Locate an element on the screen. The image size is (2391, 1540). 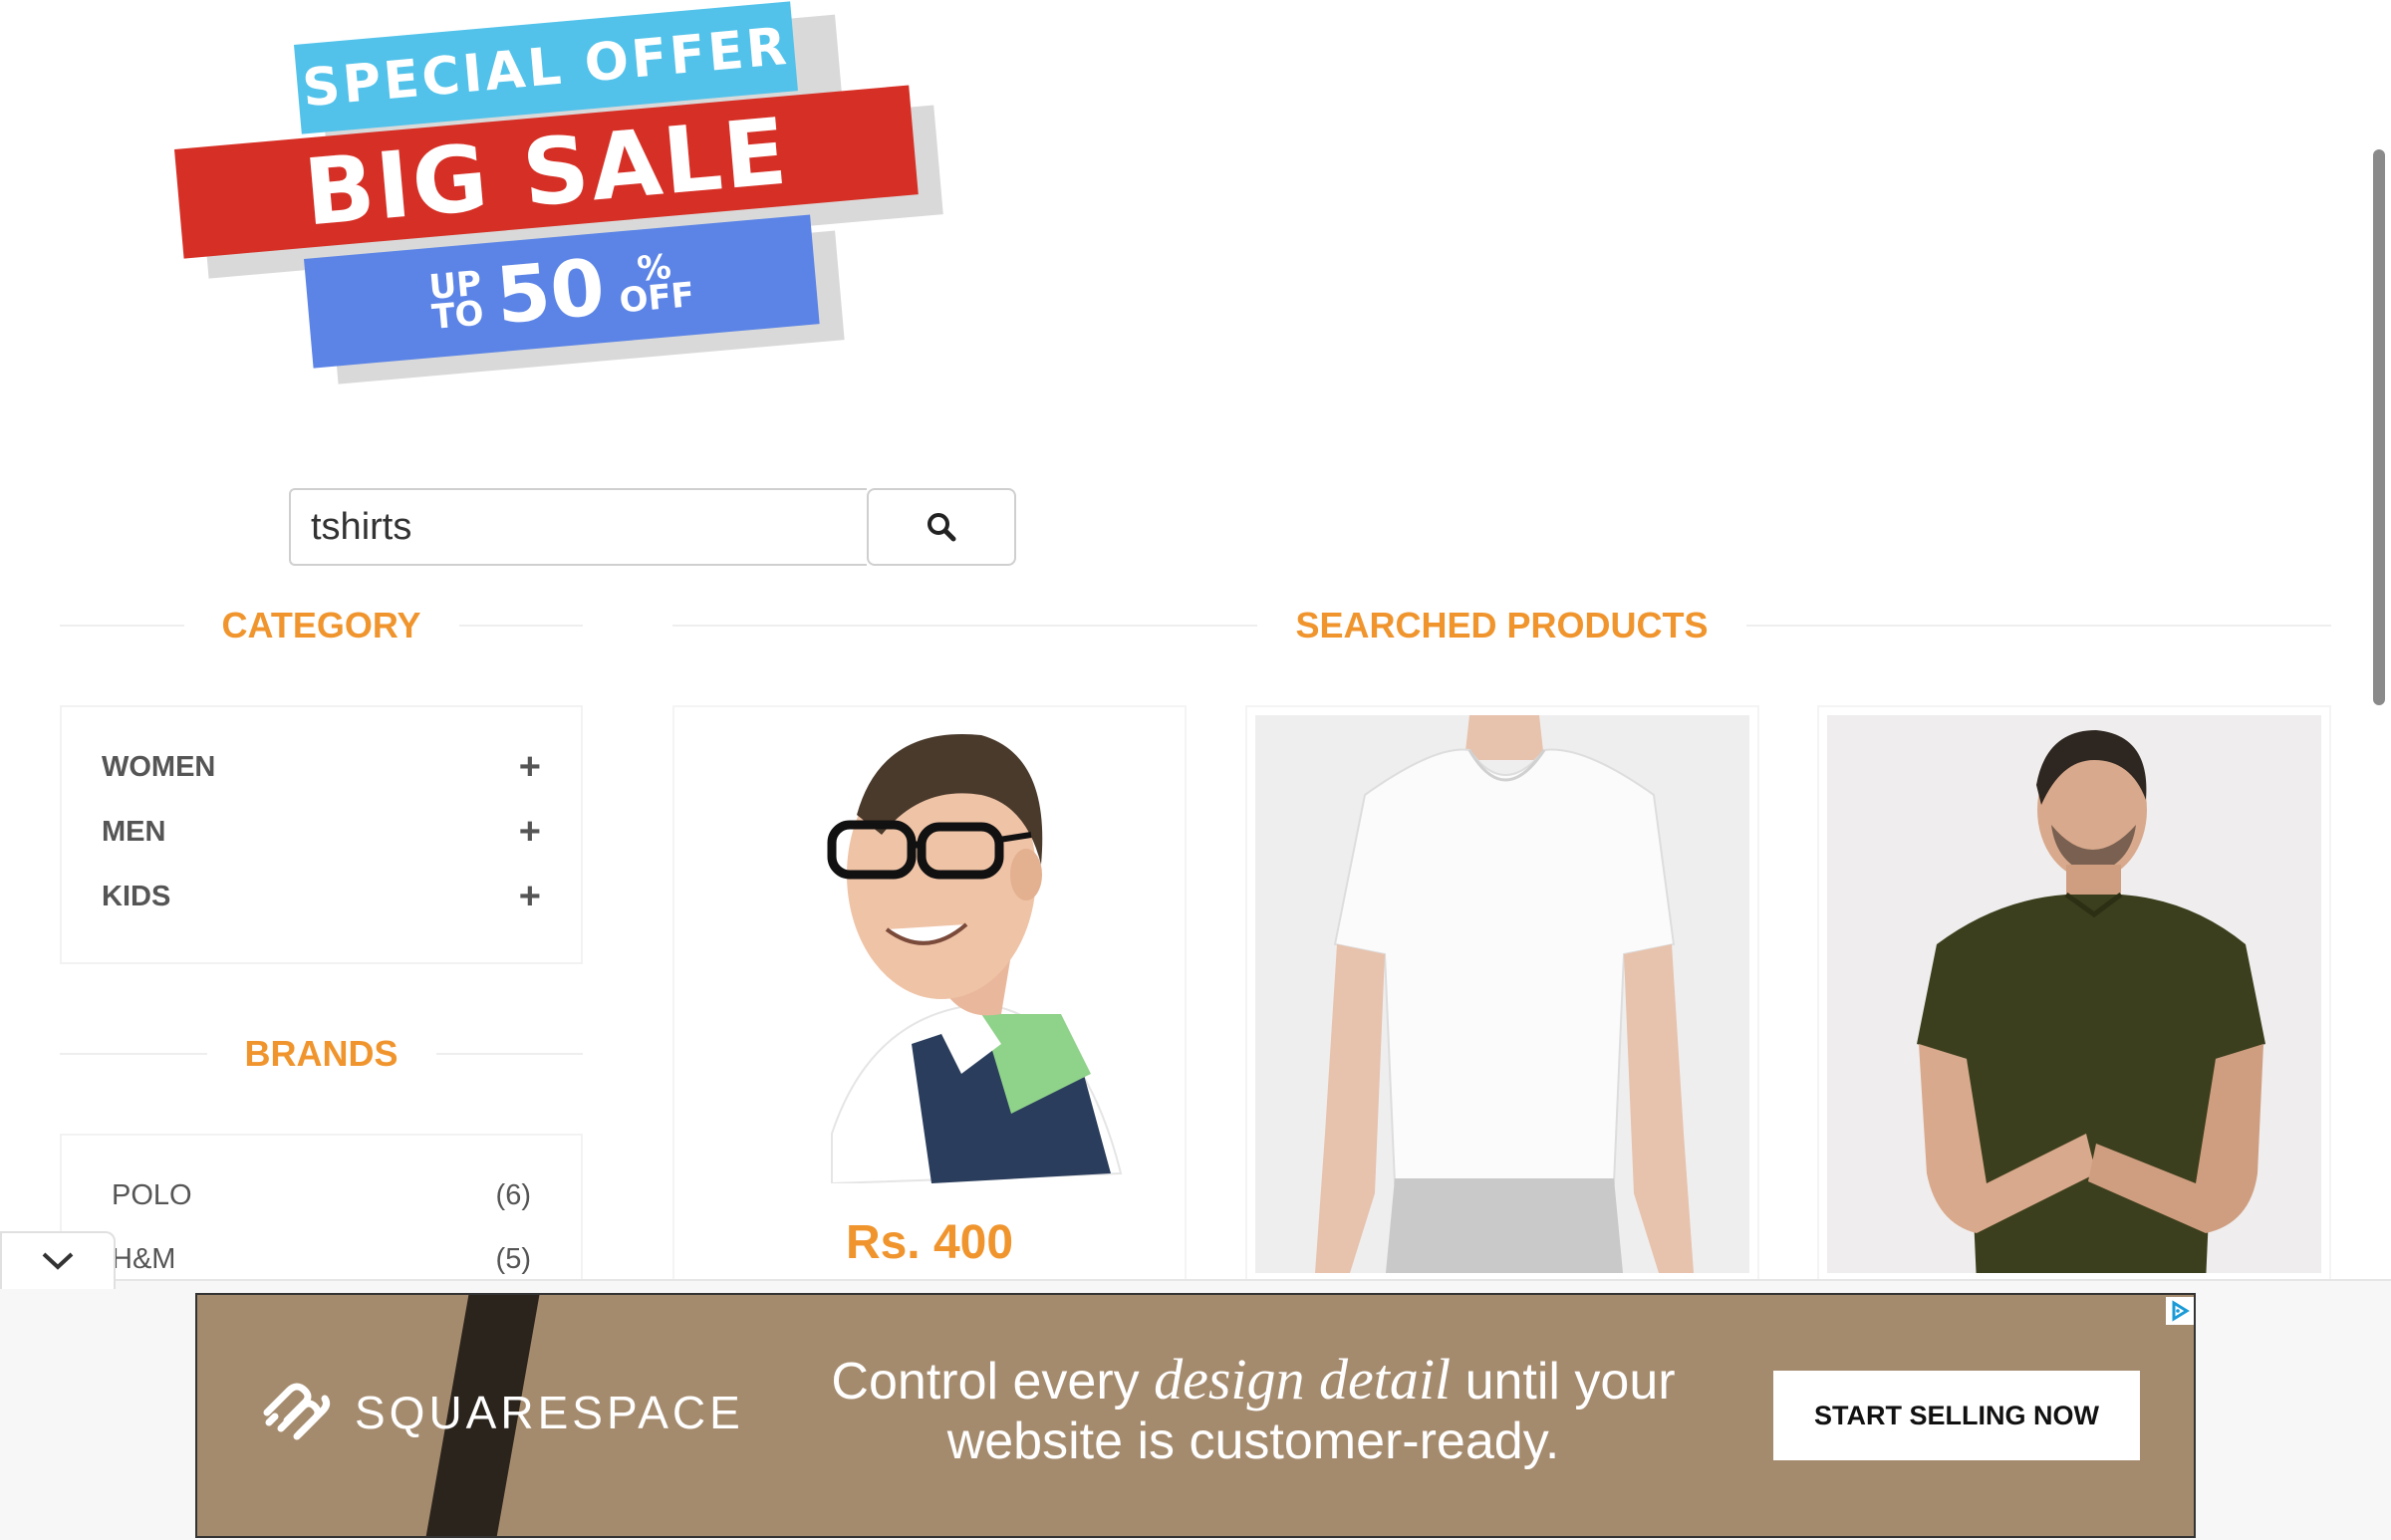
olive-shirt-image is located at coordinates (2074, 994).